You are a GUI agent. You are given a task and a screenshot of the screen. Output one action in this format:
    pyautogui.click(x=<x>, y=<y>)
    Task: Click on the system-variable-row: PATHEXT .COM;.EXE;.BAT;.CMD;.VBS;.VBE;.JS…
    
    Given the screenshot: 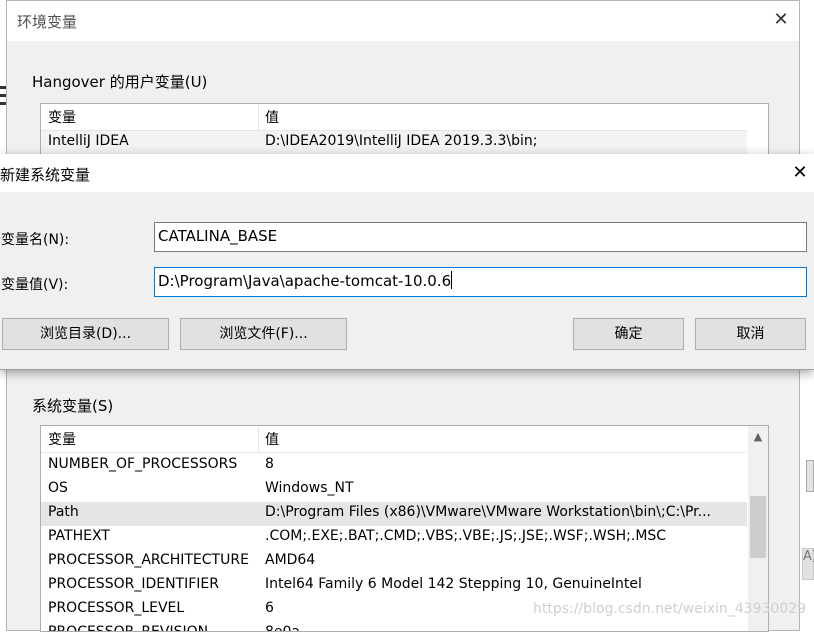 What is the action you would take?
    pyautogui.click(x=394, y=538)
    